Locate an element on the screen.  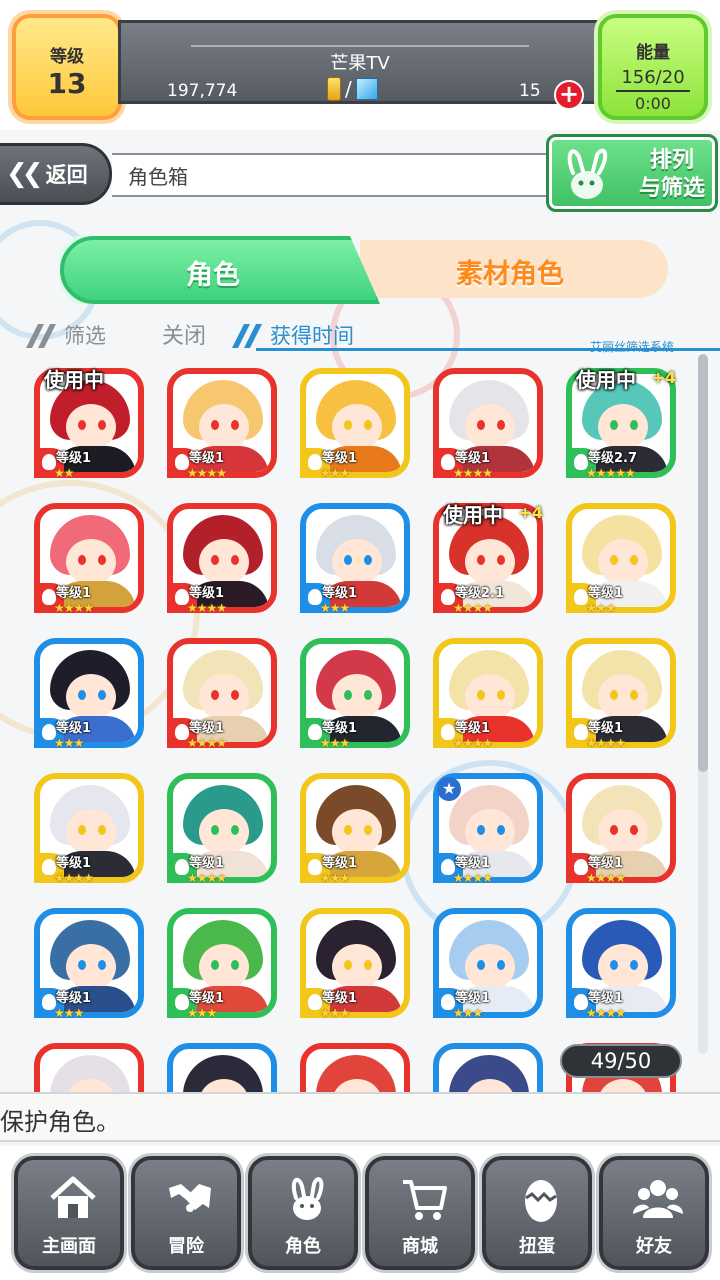
tab-characters: 角色 is located at coordinates (220, 270).